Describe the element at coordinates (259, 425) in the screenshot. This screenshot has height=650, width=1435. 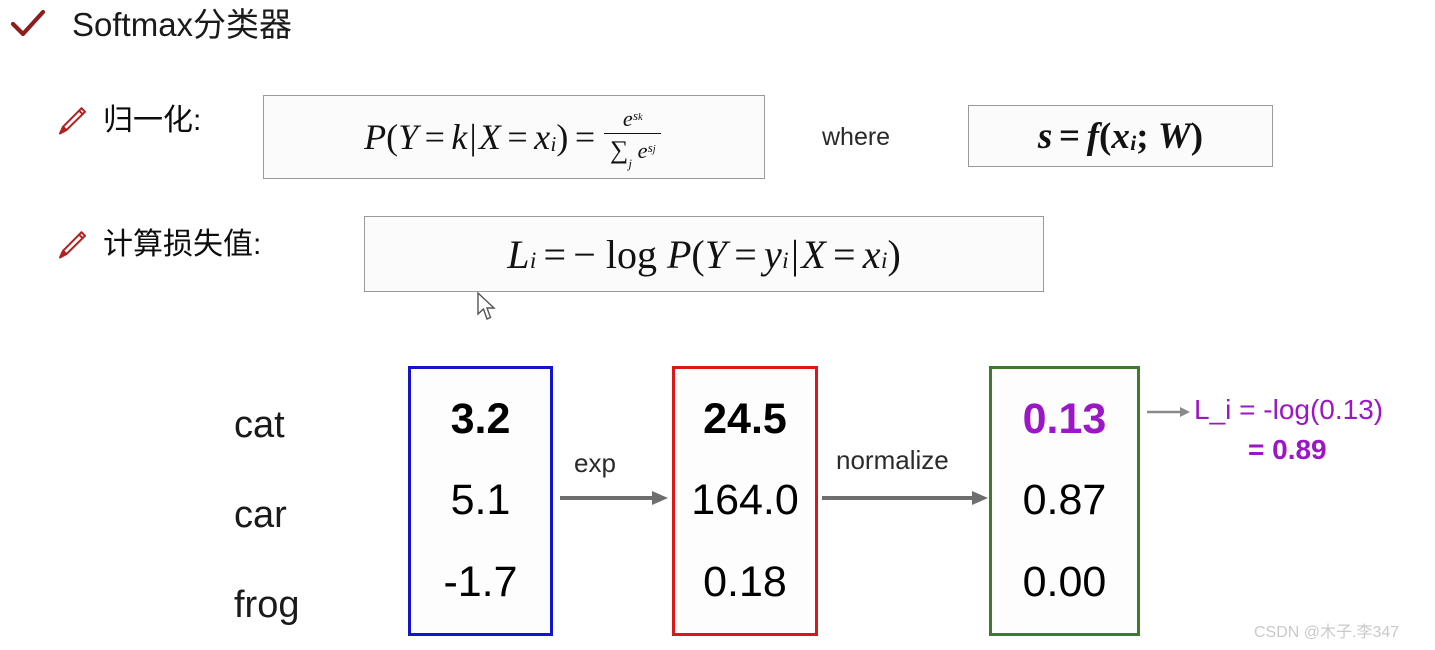
I see `class-label: cat` at that location.